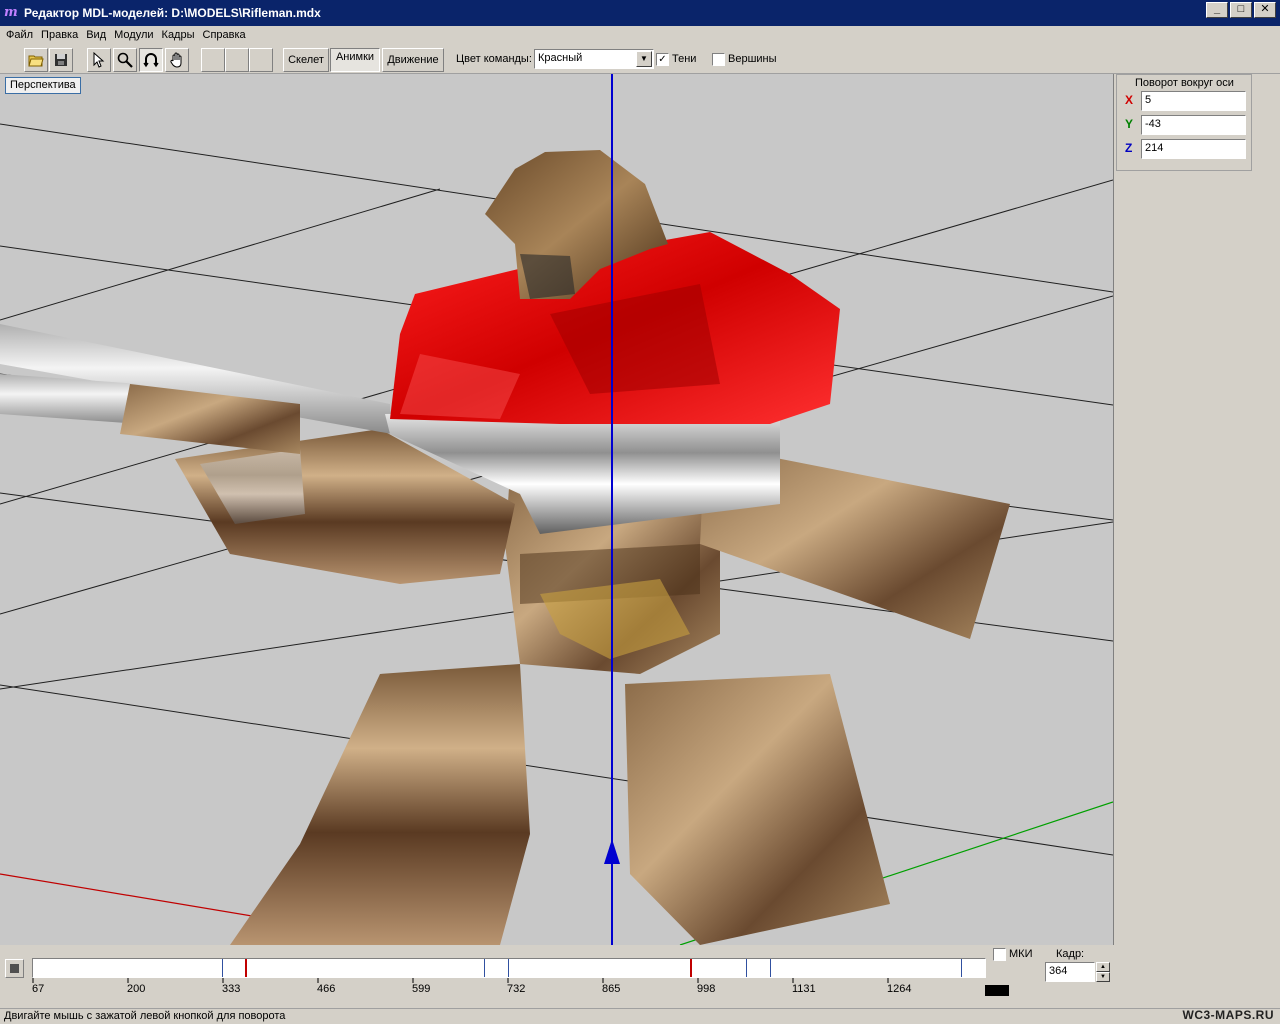 The height and width of the screenshot is (1024, 1280). What do you see at coordinates (1193, 125) in the screenshot?
I see `axis-y-input: -43` at bounding box center [1193, 125].